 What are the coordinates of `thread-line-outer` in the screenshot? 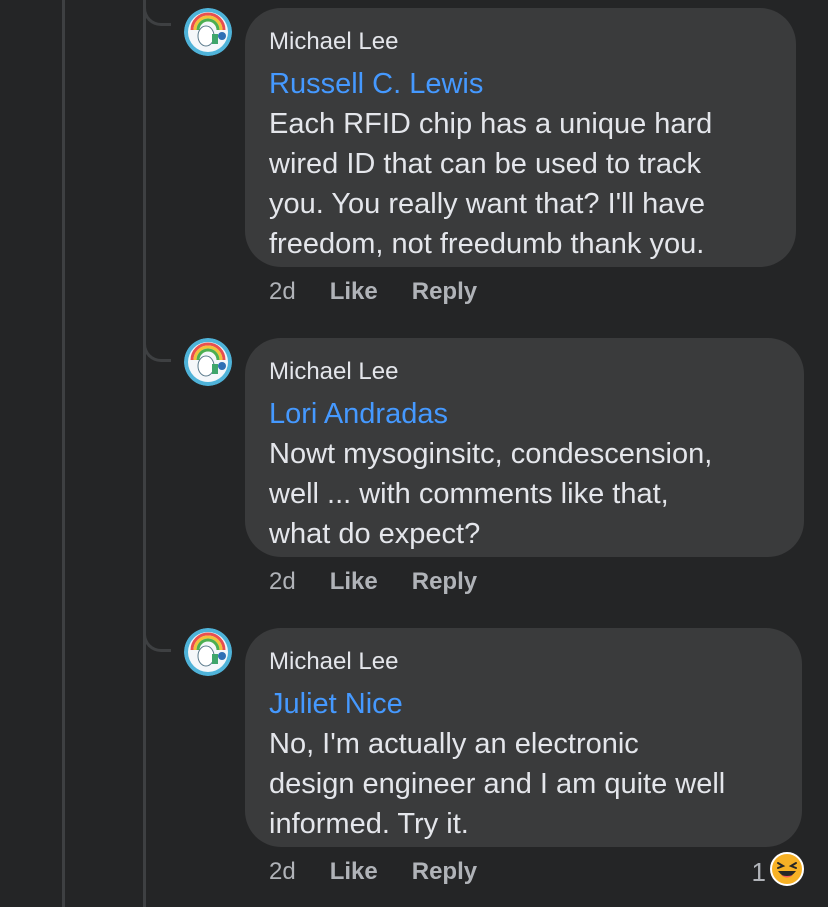 It's located at (63, 453).